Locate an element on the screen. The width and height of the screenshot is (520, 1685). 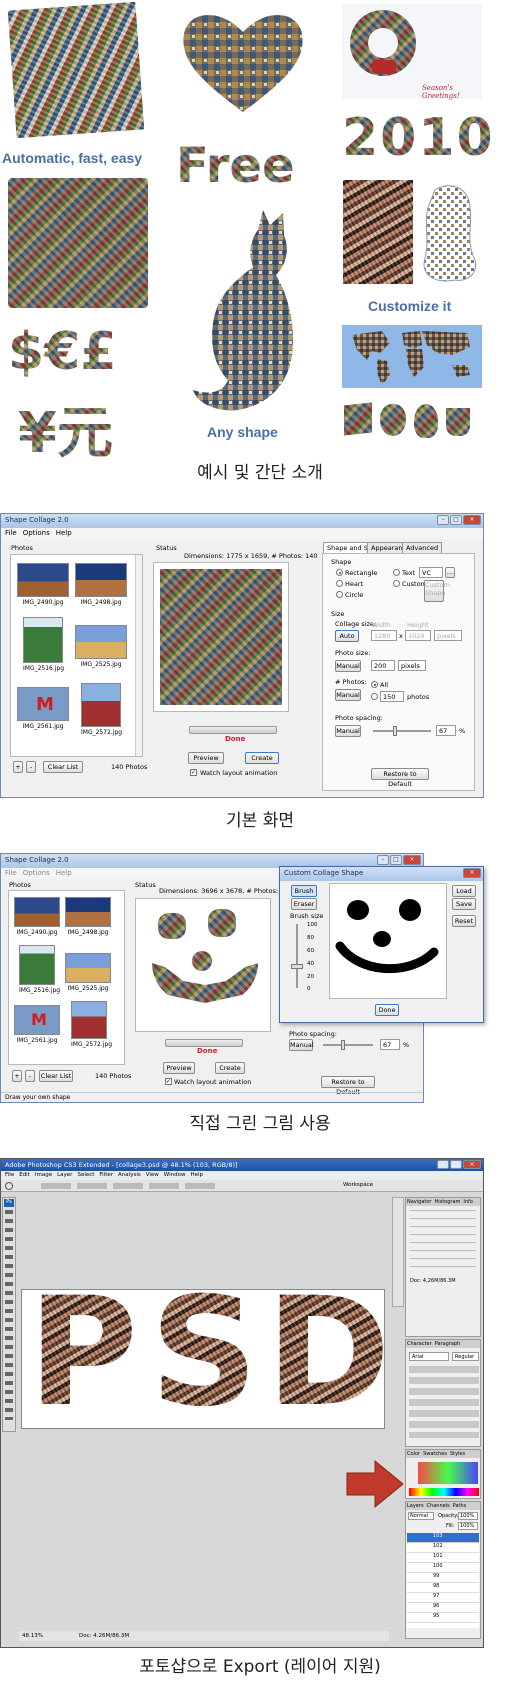
ps-menu-file: File is located at coordinates (9, 1175).